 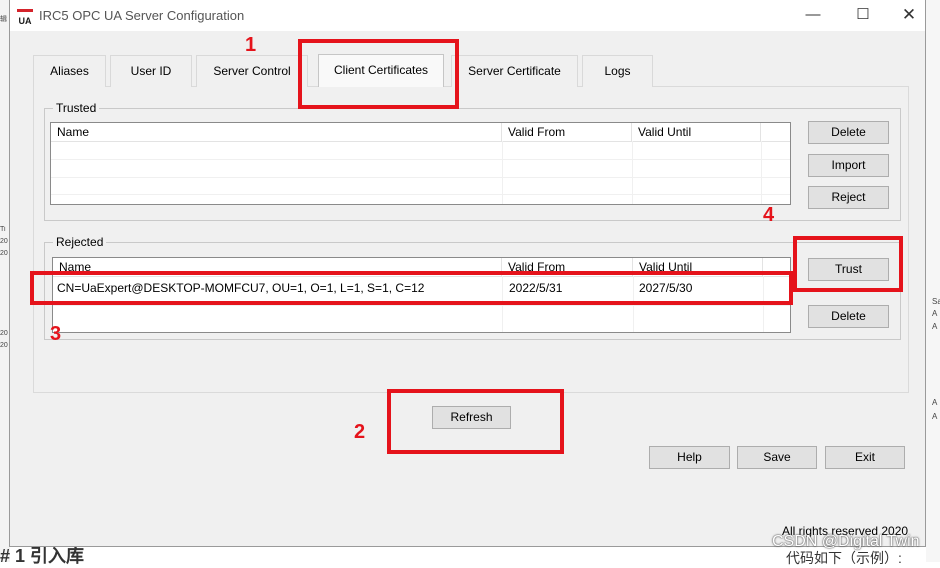 I want to click on tab-aliases: Aliases, so click(x=69, y=71).